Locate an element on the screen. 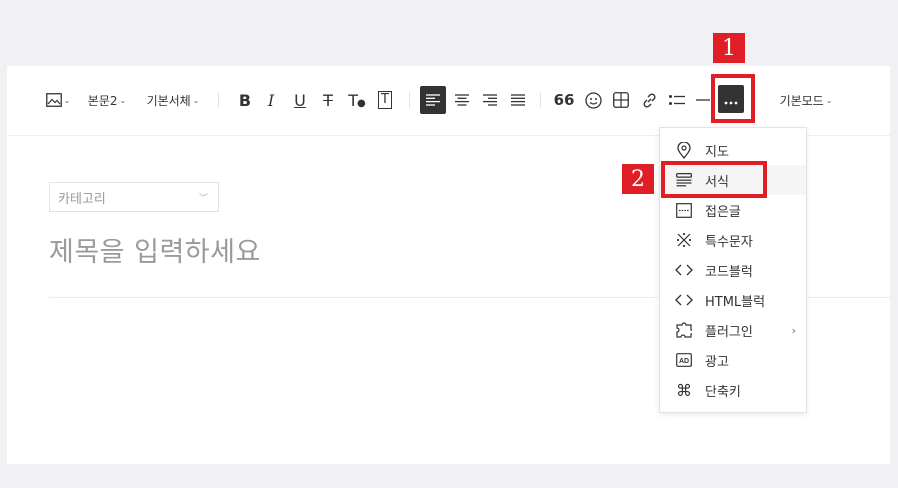  menu-item-special-char: 특수문자 is located at coordinates (733, 240).